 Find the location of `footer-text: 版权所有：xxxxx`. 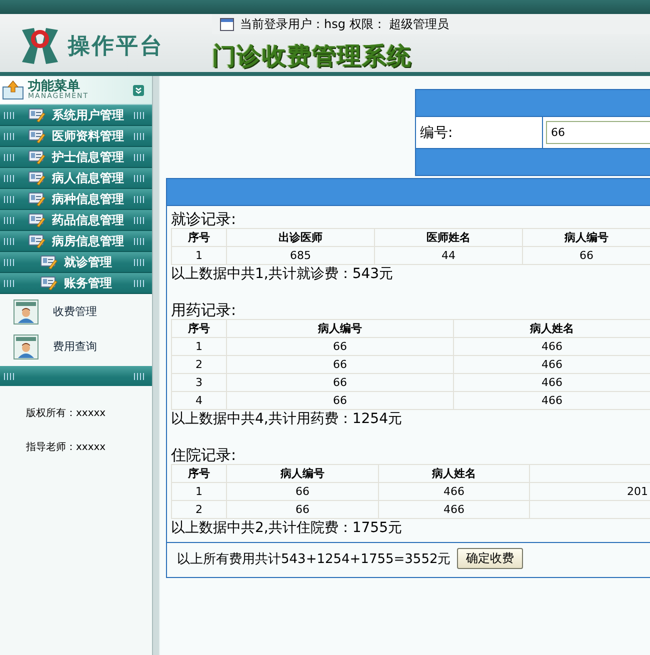

footer-text: 版权所有：xxxxx is located at coordinates (66, 413).